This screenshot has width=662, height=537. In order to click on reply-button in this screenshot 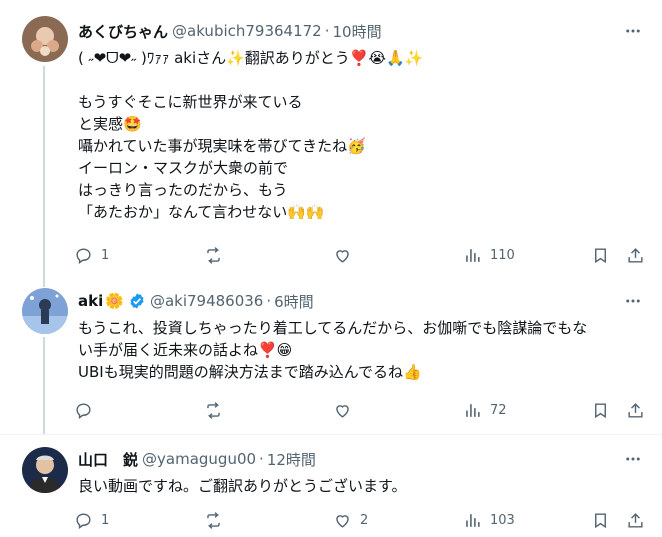, I will do `click(83, 410)`.